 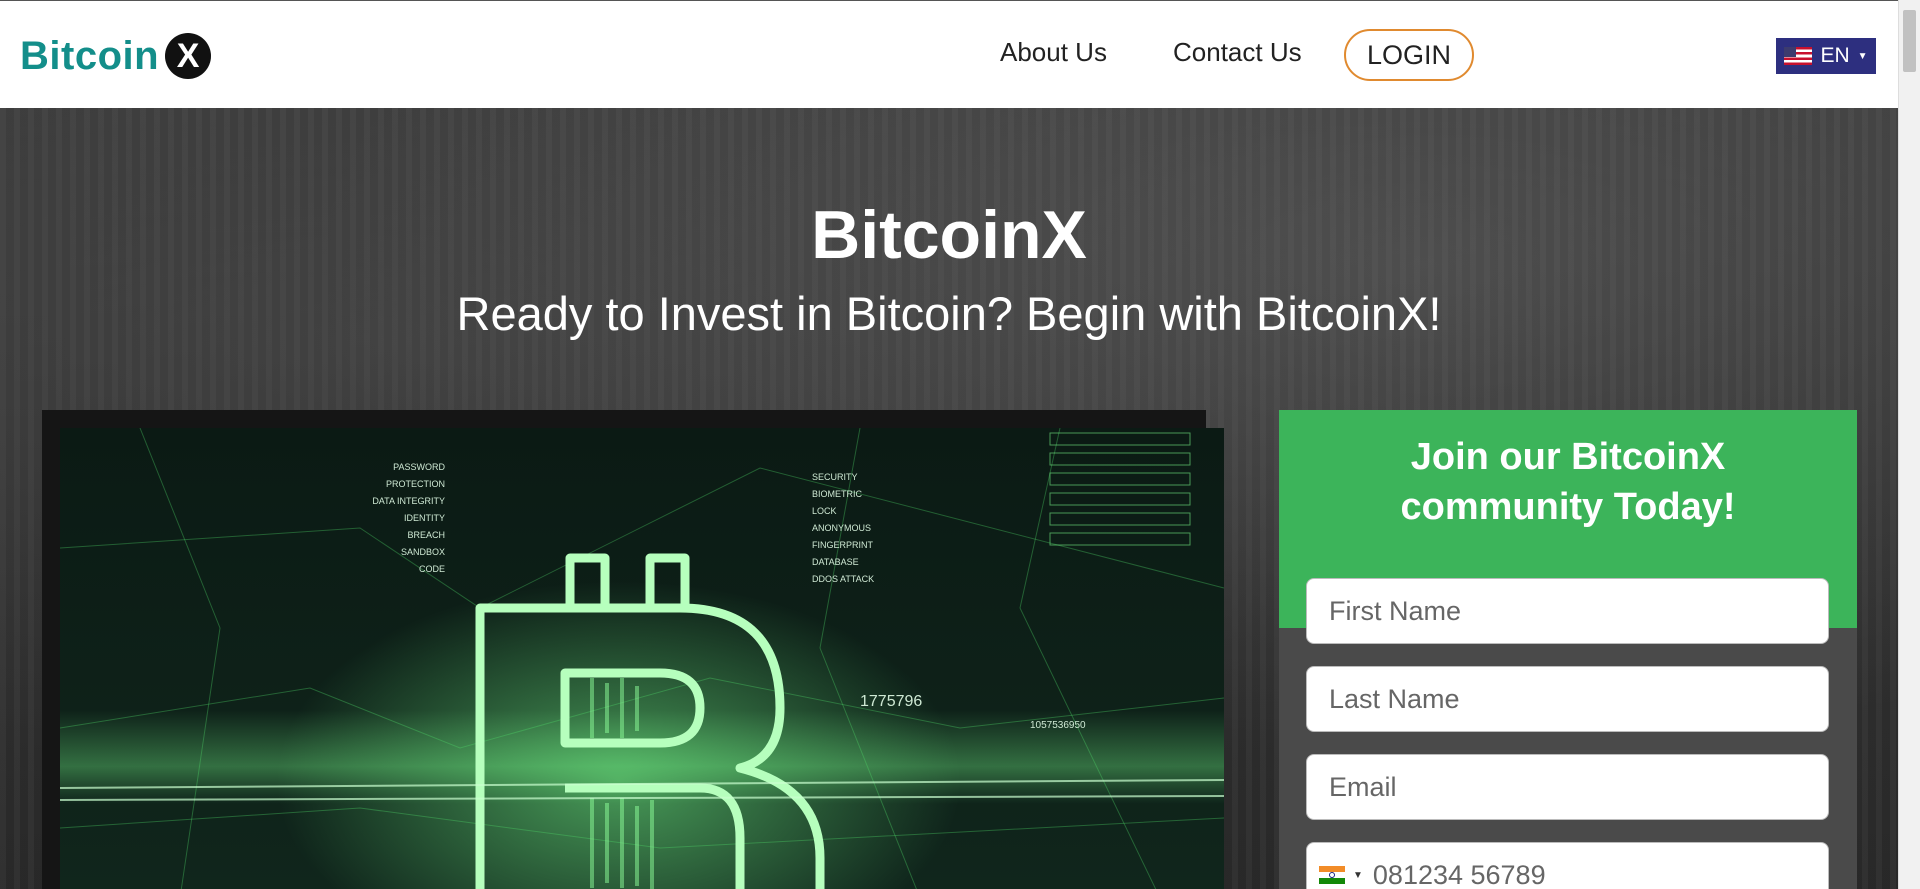 What do you see at coordinates (426, 535) in the screenshot?
I see `label-breach: BREACH` at bounding box center [426, 535].